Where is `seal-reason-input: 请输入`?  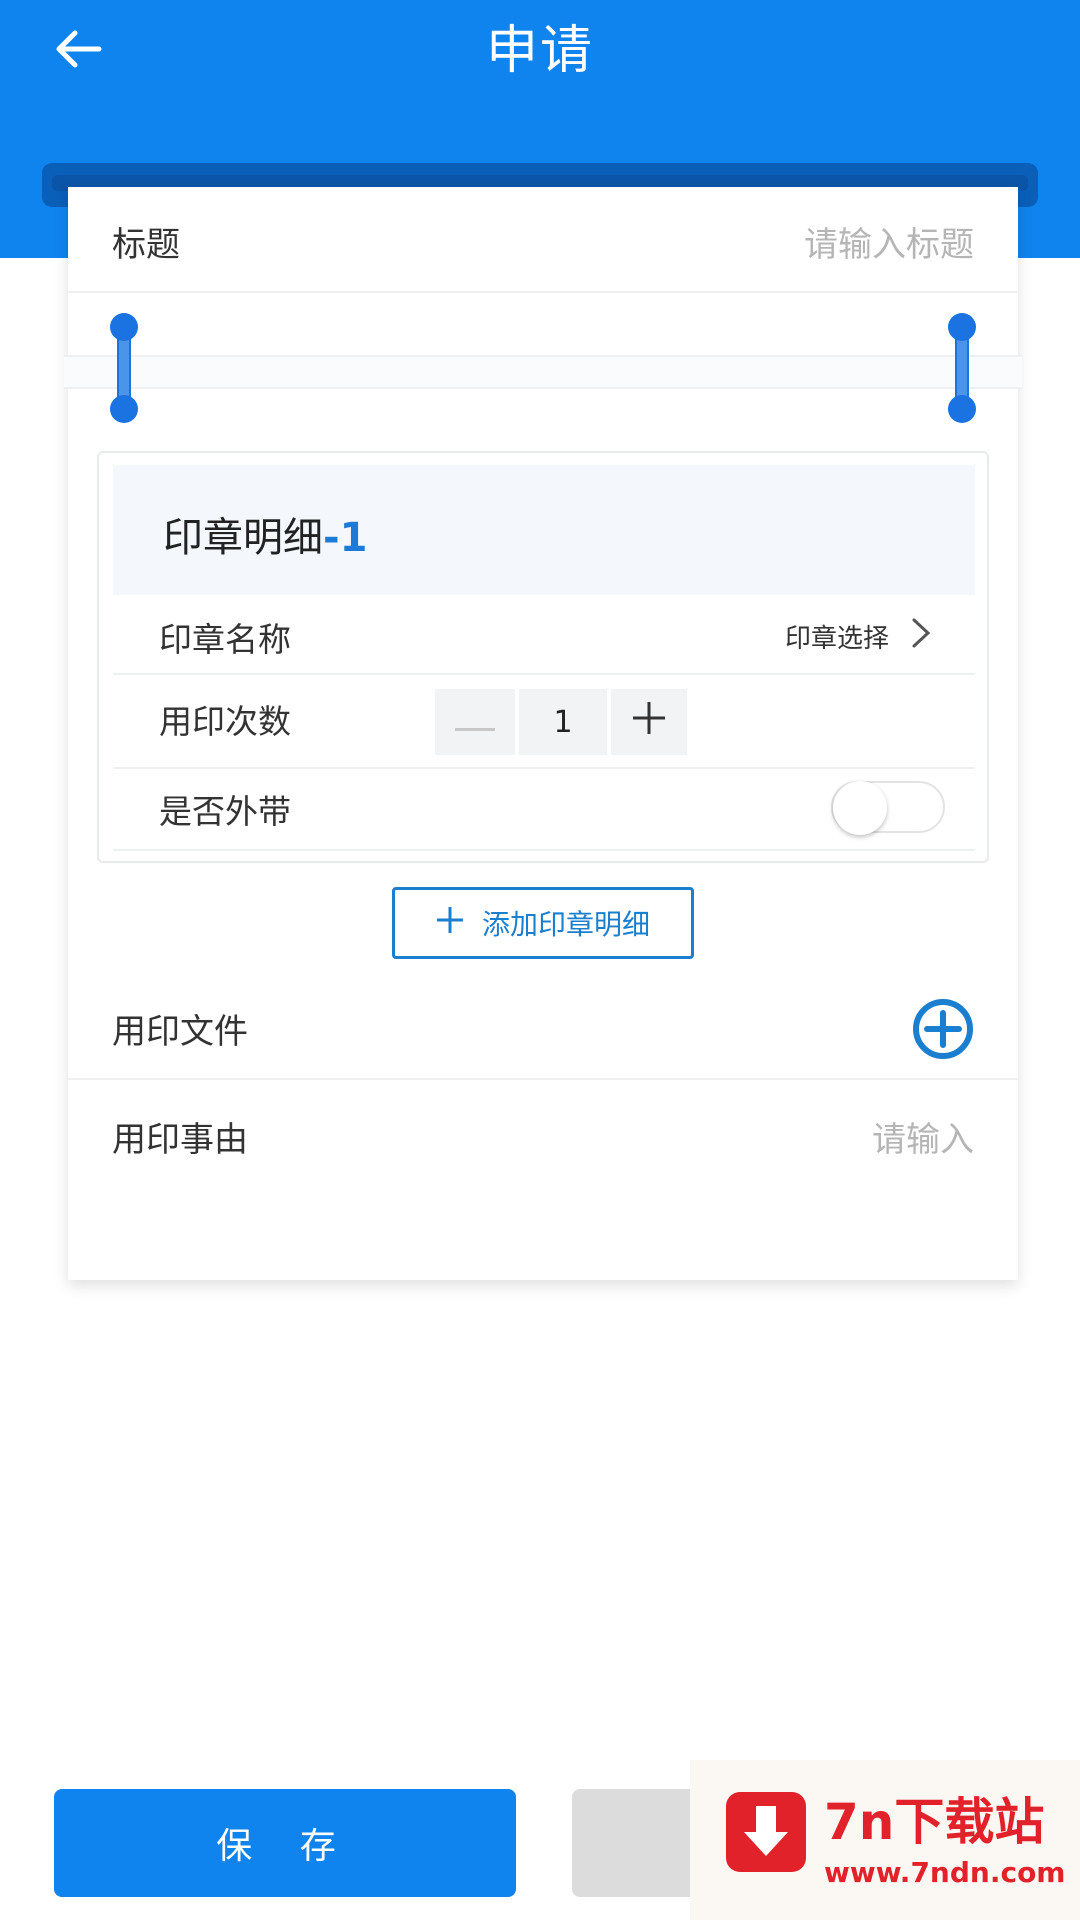 seal-reason-input: 请输入 is located at coordinates (923, 1136).